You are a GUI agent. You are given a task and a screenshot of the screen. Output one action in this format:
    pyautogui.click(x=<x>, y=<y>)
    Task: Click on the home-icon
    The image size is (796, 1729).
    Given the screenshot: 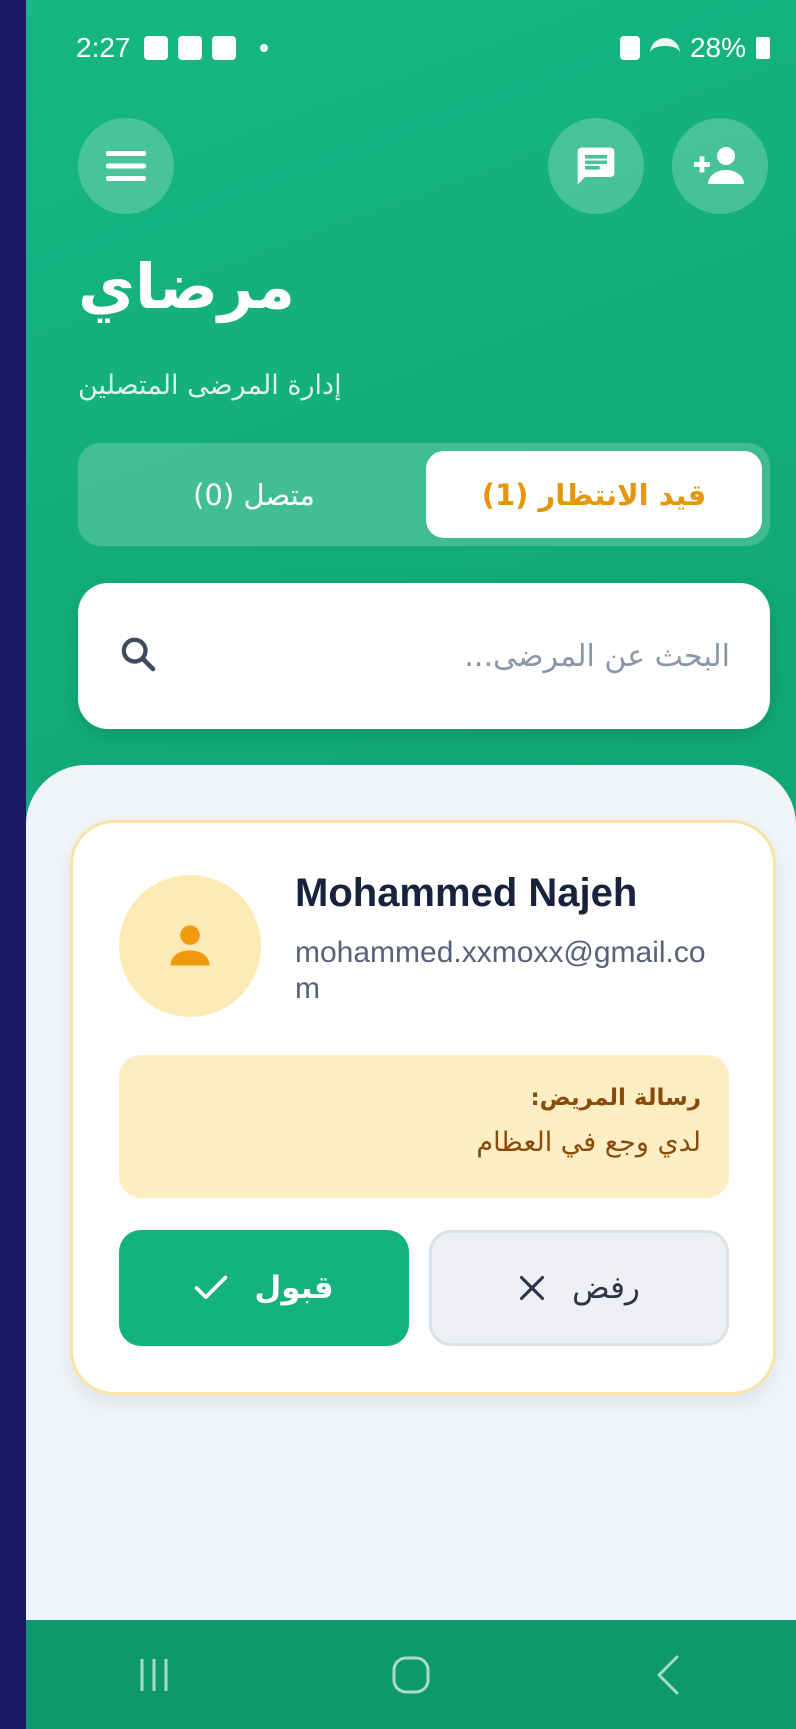 What is the action you would take?
    pyautogui.click(x=411, y=1674)
    